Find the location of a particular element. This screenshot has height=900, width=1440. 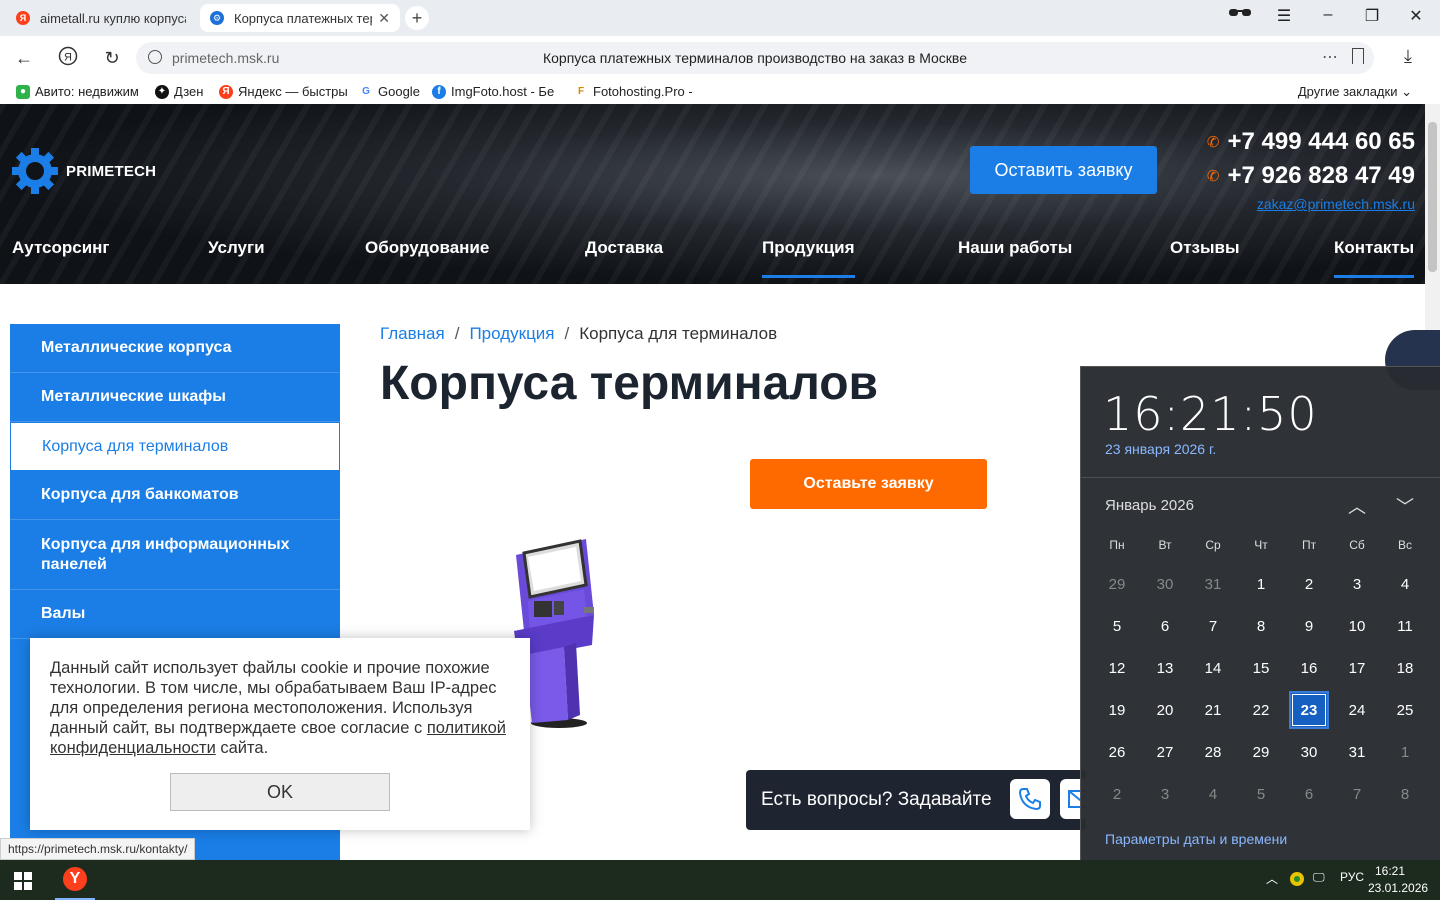

calendar-day: 20 is located at coordinates (1165, 710).